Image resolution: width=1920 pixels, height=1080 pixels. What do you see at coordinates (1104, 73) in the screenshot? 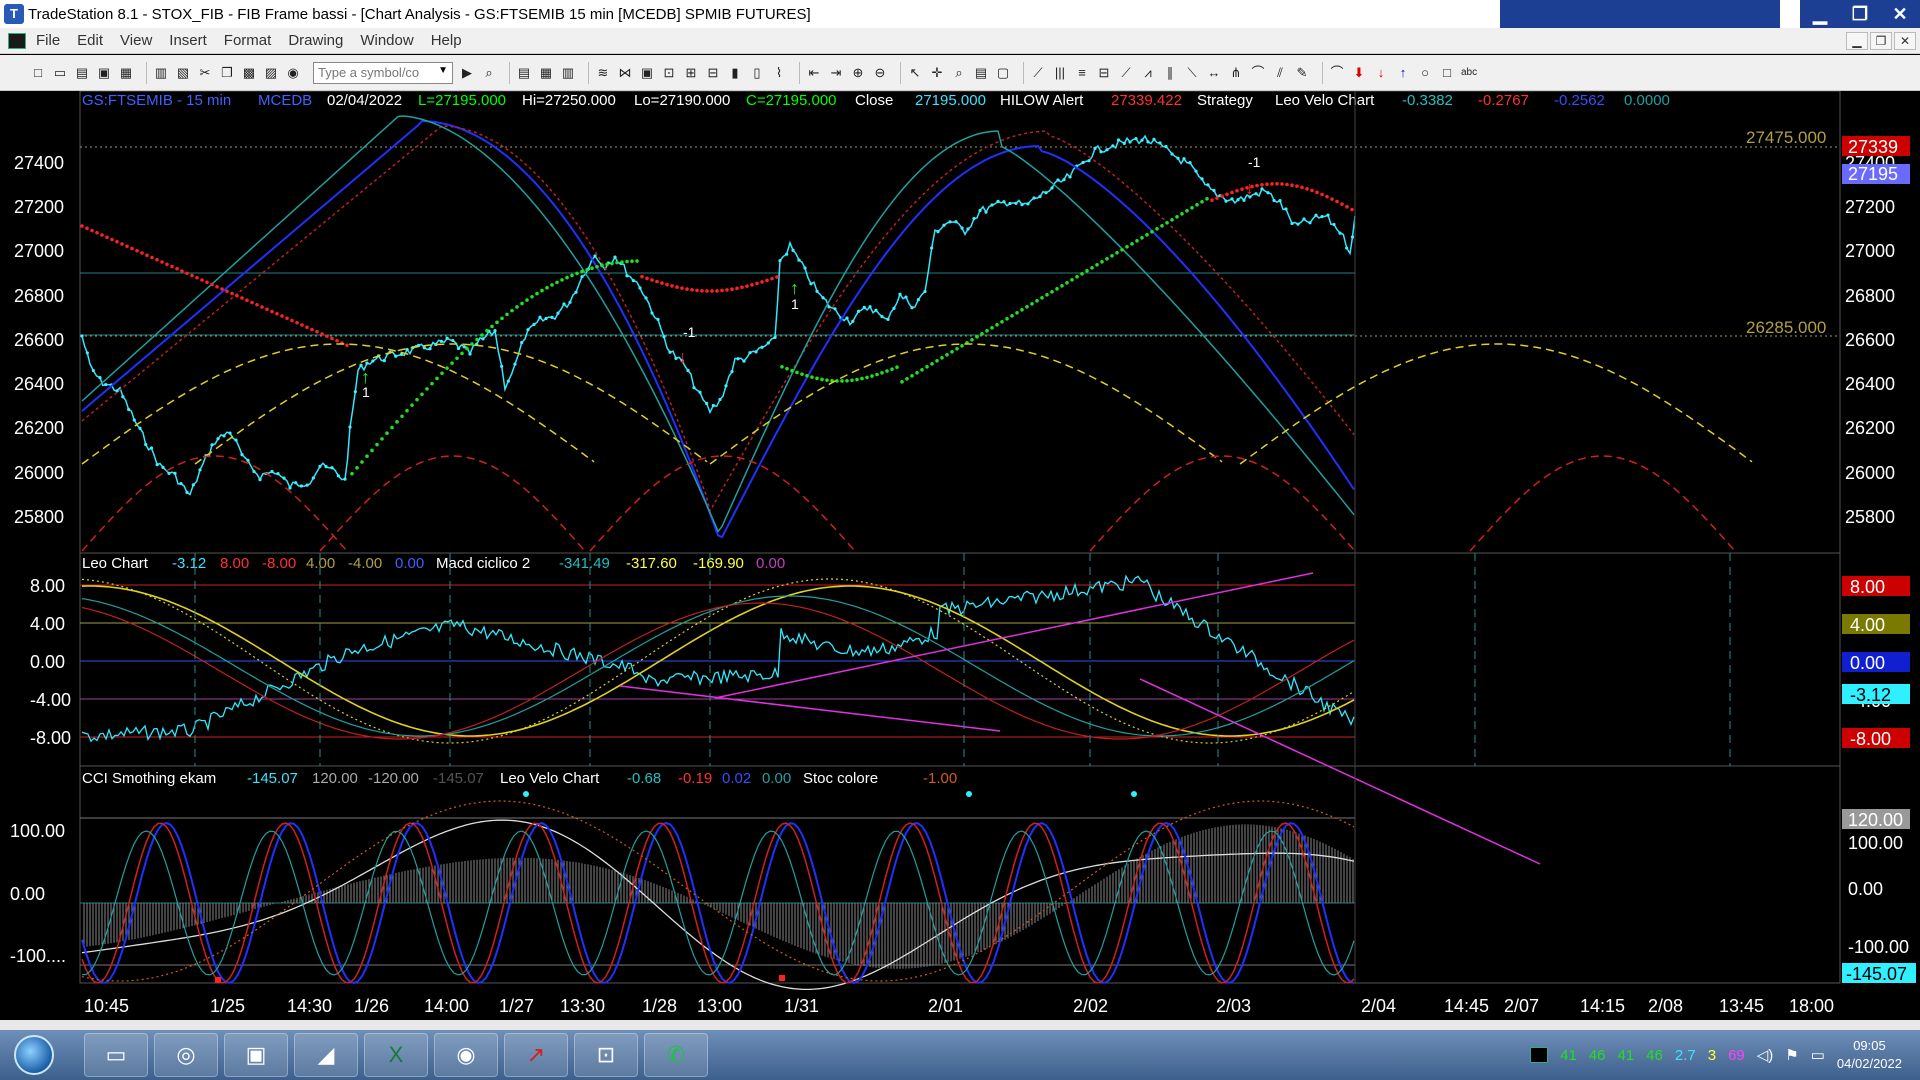
I see `fib-retracement-icon: ⊟` at bounding box center [1104, 73].